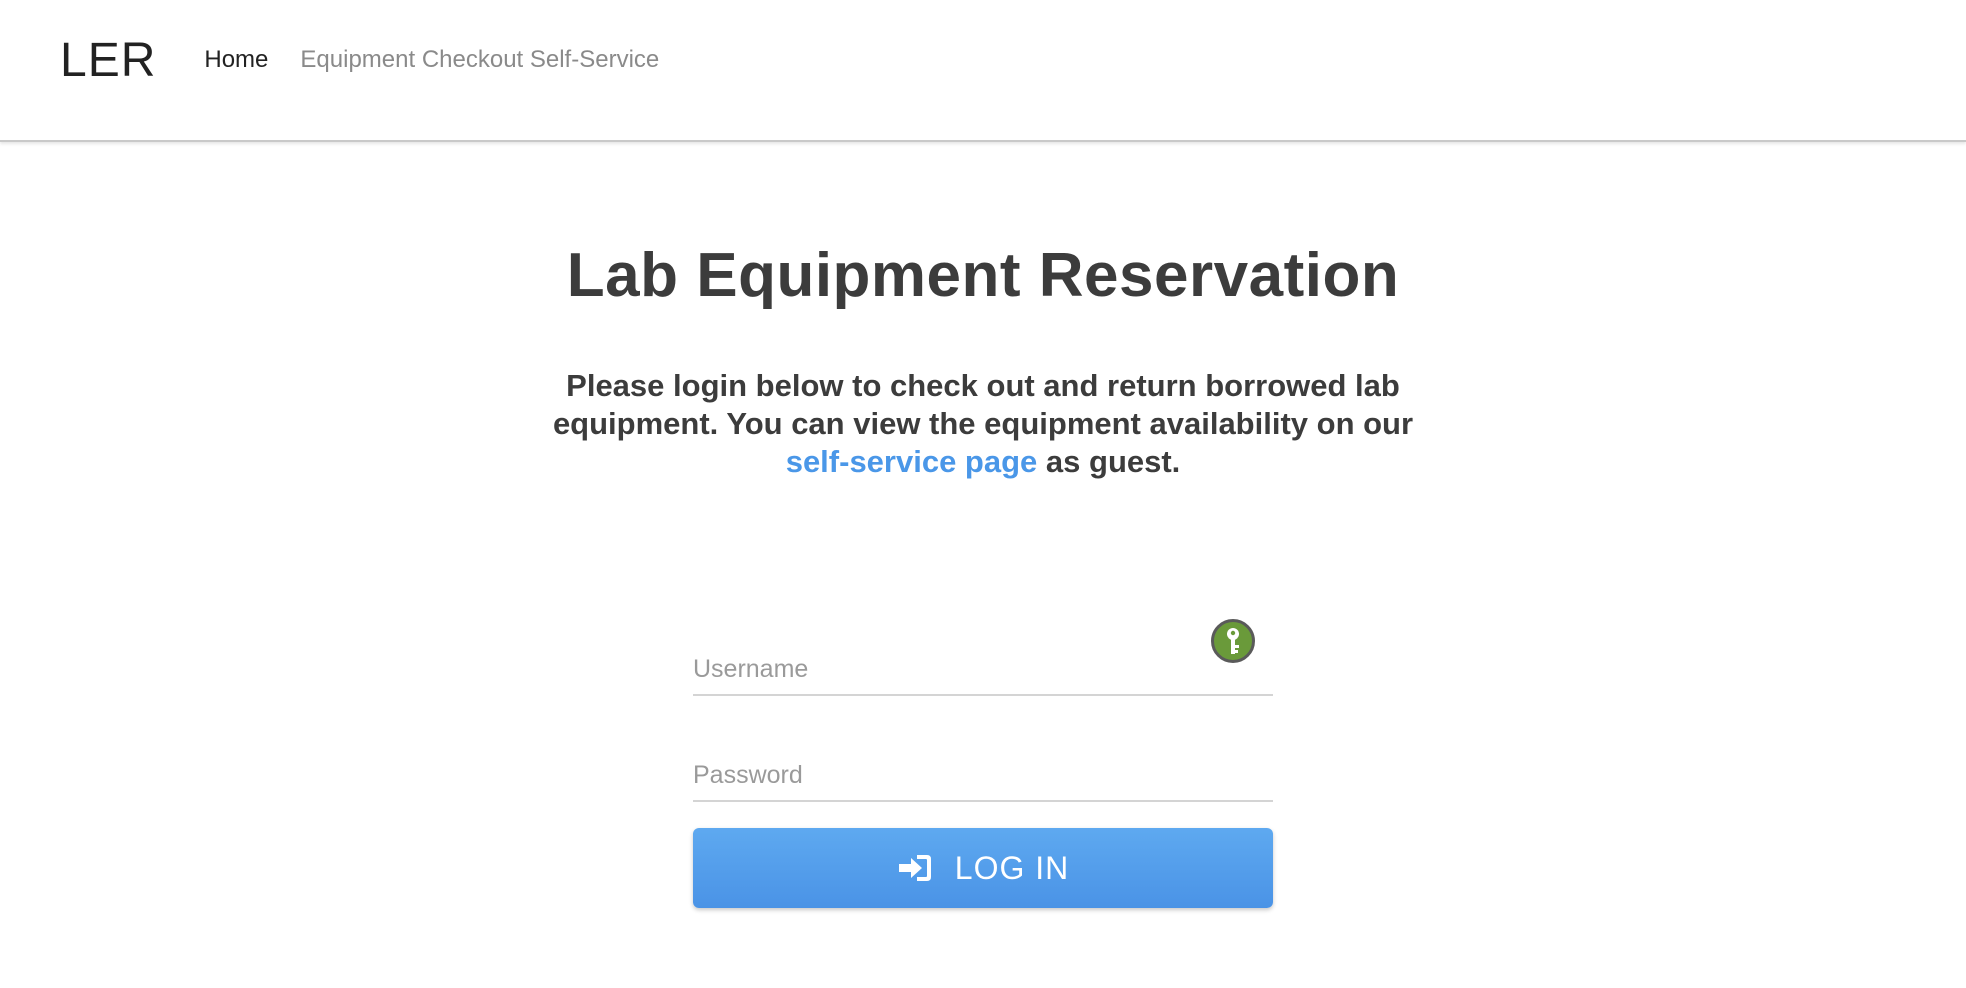  What do you see at coordinates (912, 461) in the screenshot?
I see `self-service-link: self-service page` at bounding box center [912, 461].